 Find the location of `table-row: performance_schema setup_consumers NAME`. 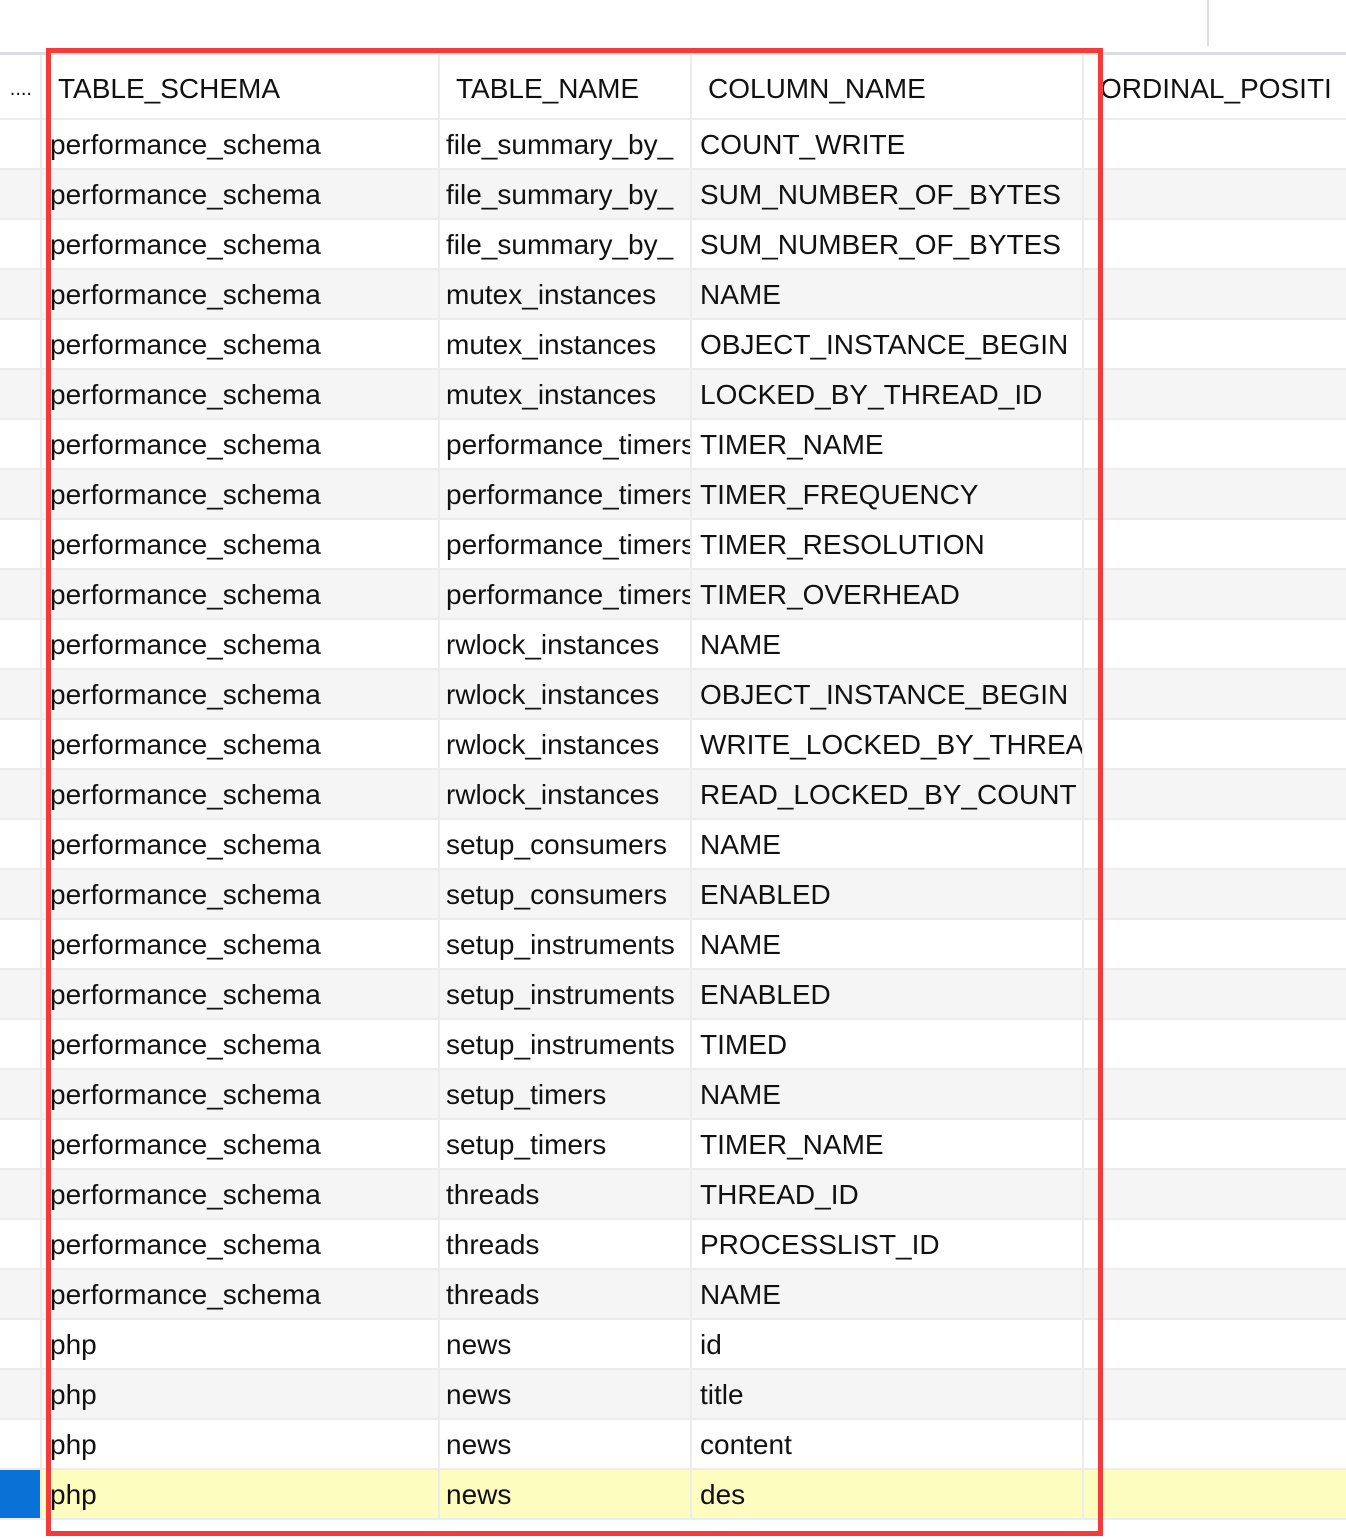

table-row: performance_schema setup_consumers NAME is located at coordinates (673, 845).